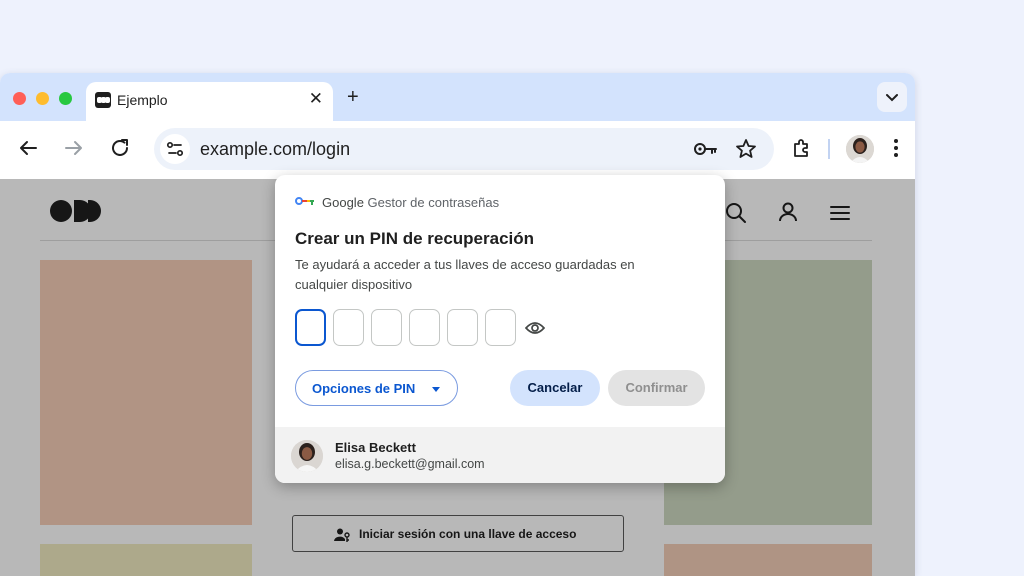 The width and height of the screenshot is (1024, 576). I want to click on toolbar-divider, so click(829, 149).